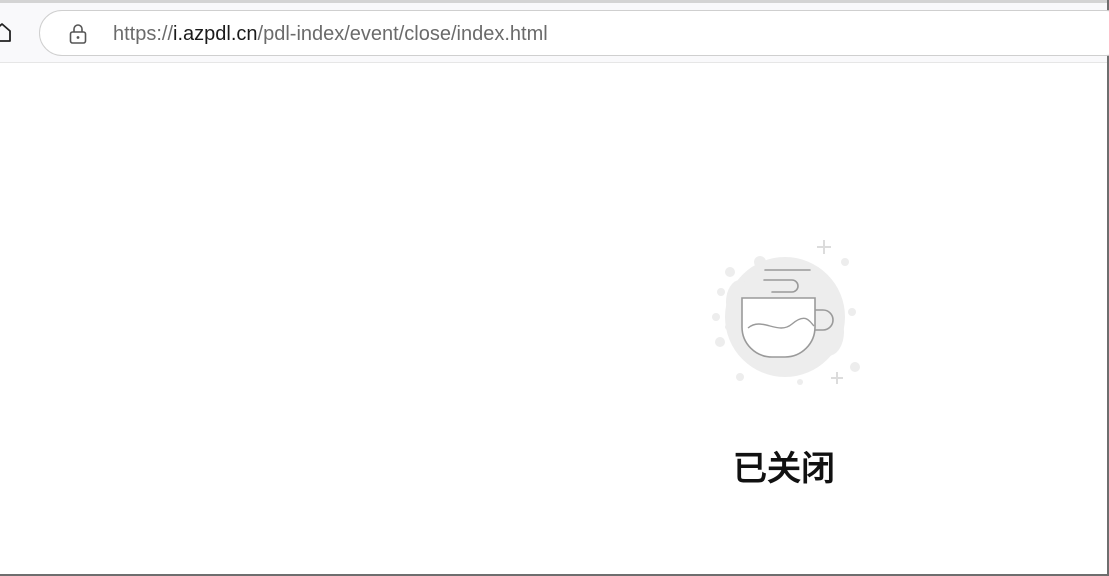 The height and width of the screenshot is (576, 1109). I want to click on url-domain: i.azpdl.cn, so click(215, 34).